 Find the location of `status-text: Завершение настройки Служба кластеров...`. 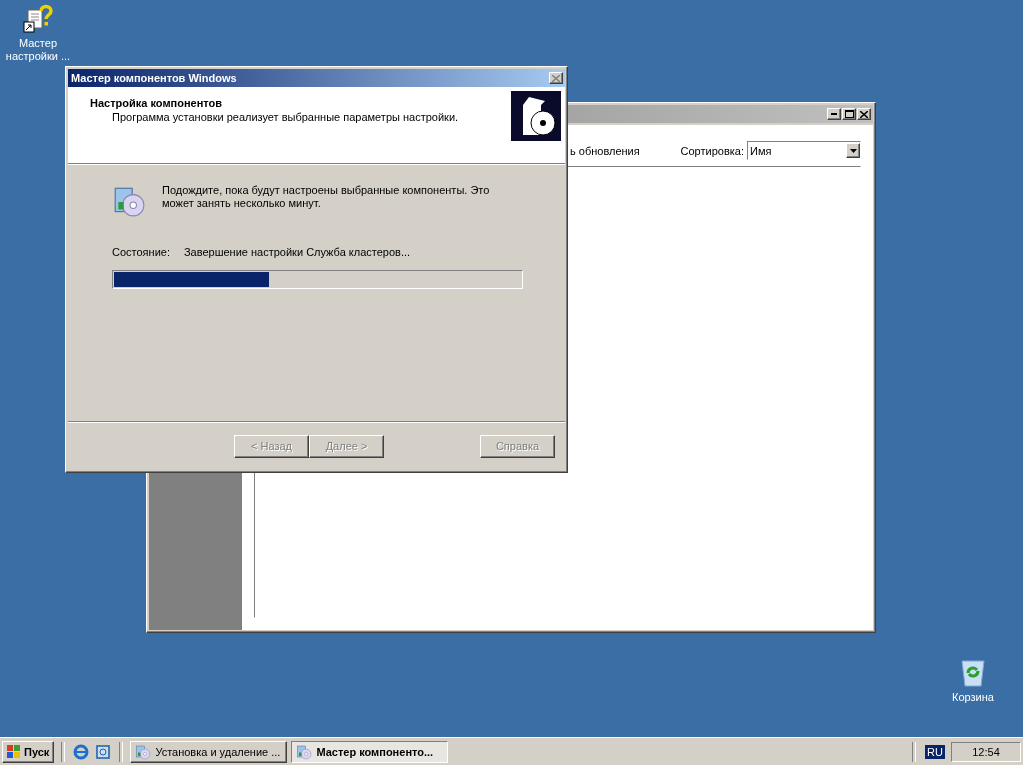

status-text: Завершение настройки Служба кластеров... is located at coordinates (297, 252).